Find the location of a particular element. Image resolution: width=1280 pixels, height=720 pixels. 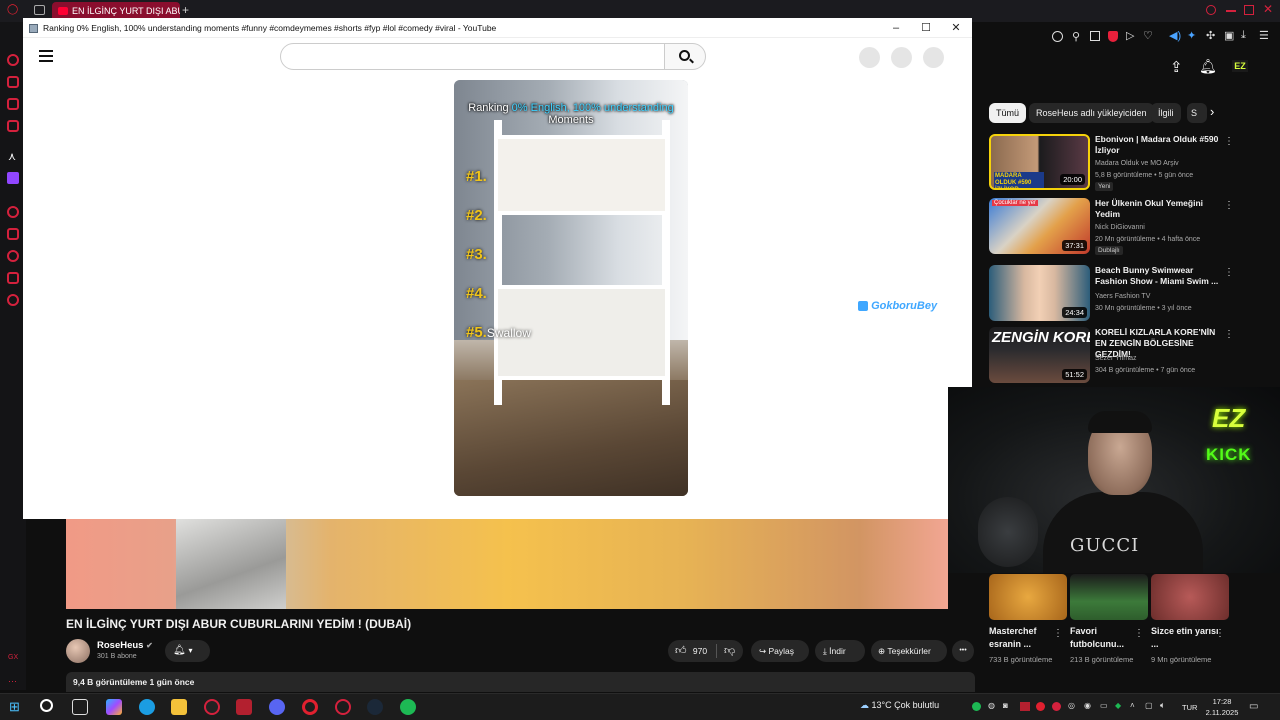

speaker-icon: 🔈︎ is located at coordinates (1162, 705).